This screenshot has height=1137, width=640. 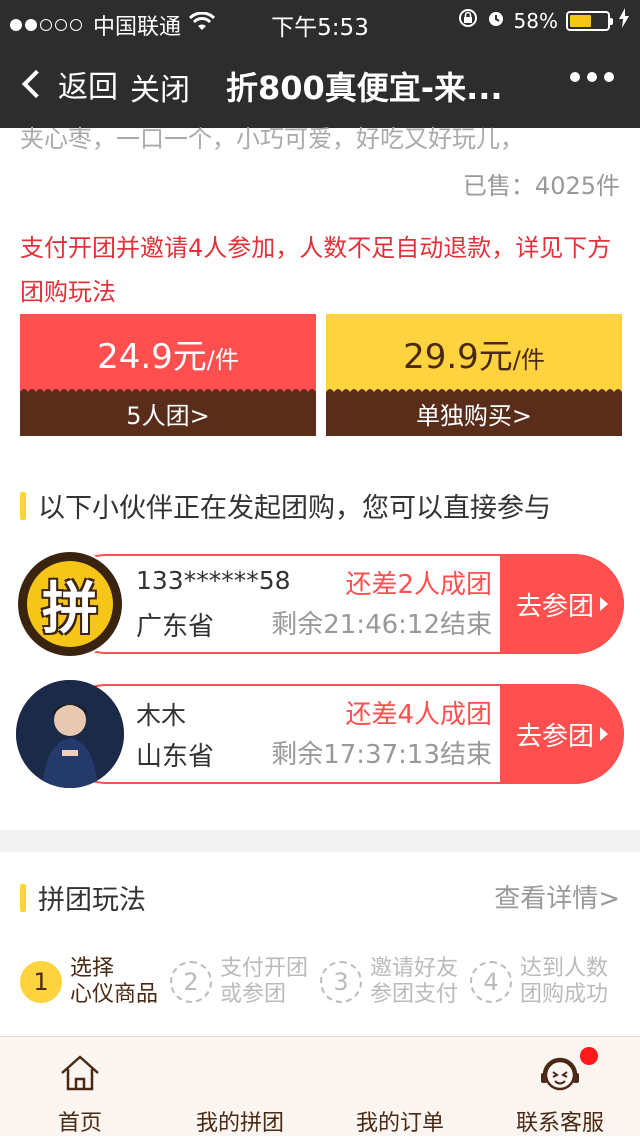 What do you see at coordinates (564, 994) in the screenshot?
I see `step-line: 团购成功` at bounding box center [564, 994].